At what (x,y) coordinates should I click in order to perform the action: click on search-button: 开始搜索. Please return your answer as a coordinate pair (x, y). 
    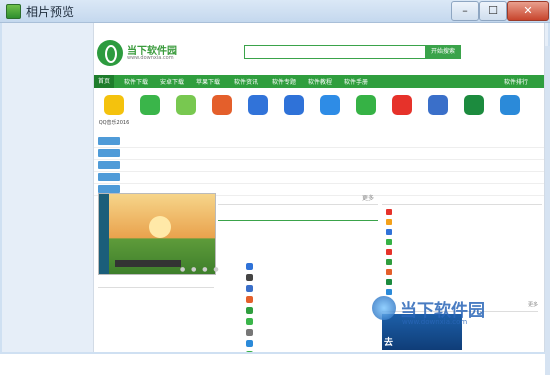
    Looking at the image, I should click on (443, 52).